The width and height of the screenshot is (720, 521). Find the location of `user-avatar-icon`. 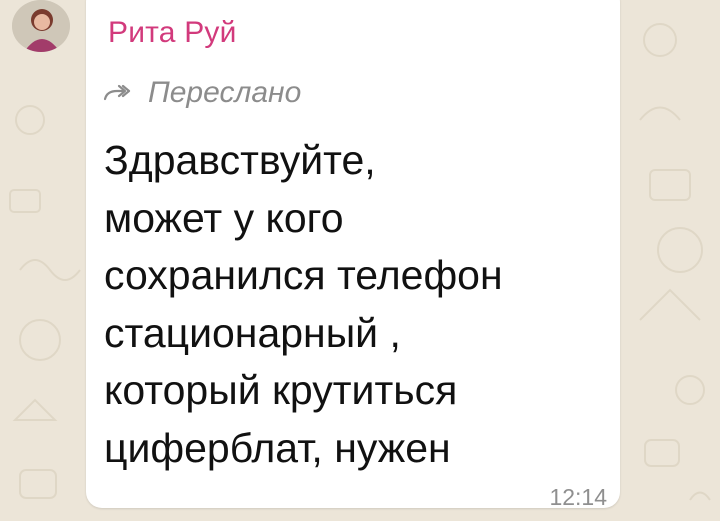

user-avatar-icon is located at coordinates (41, 26).